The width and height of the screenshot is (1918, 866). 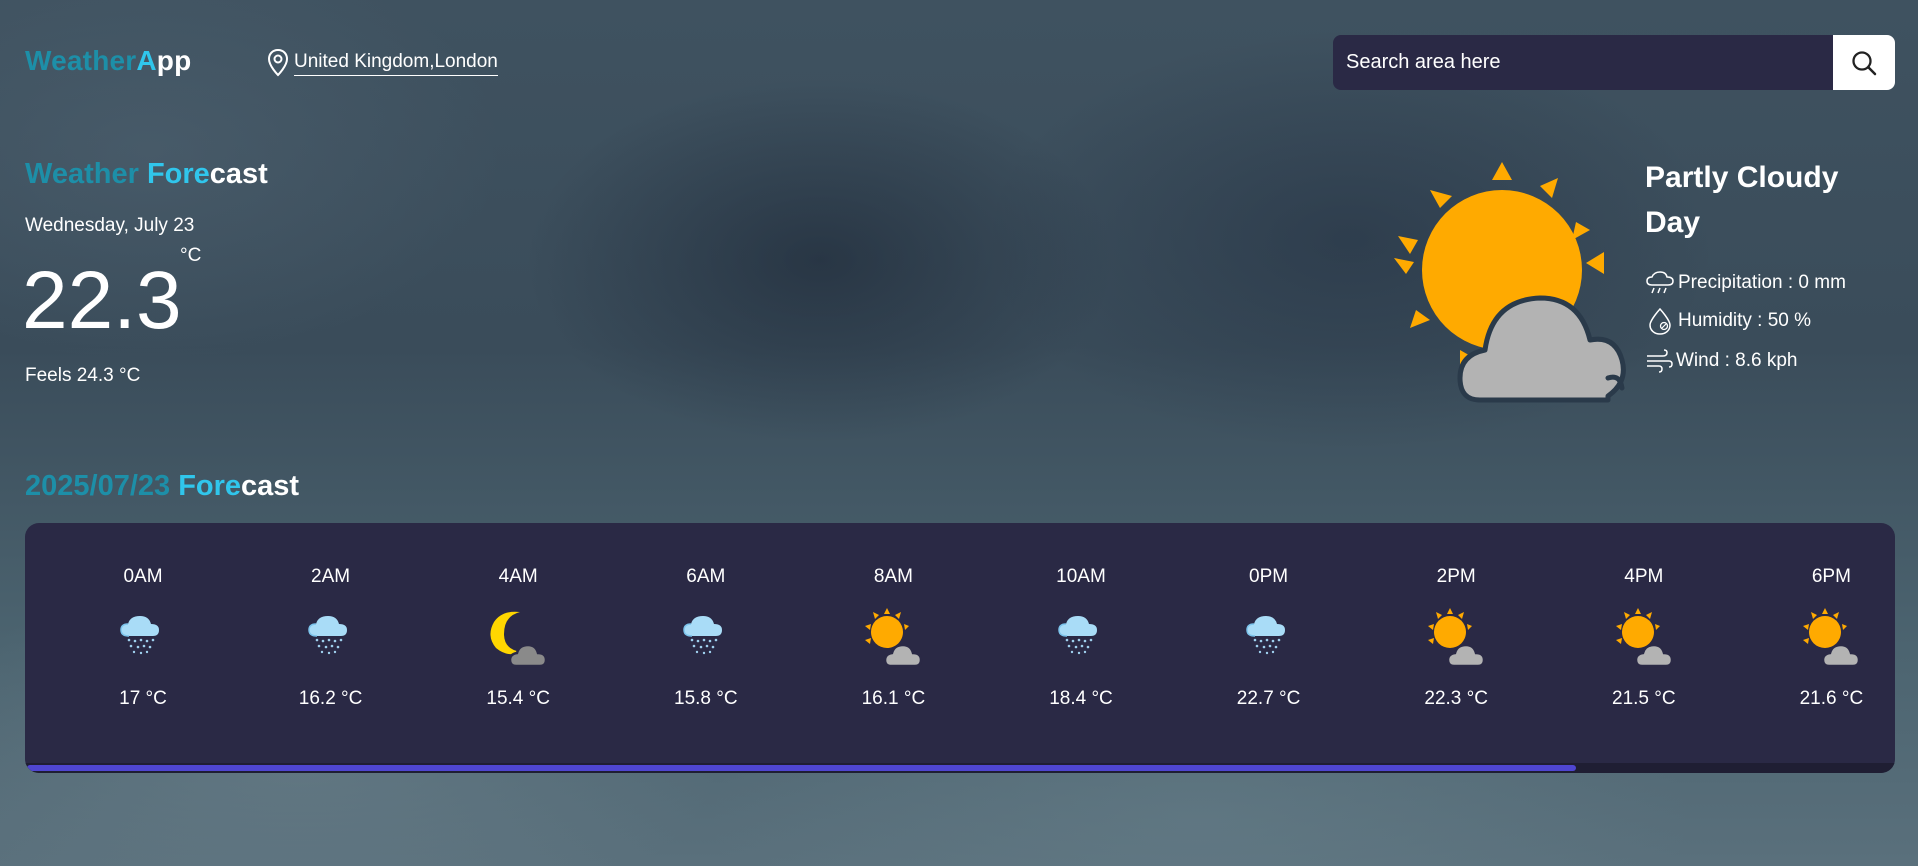 I want to click on wind-text: Wind : 8.6 kph, so click(x=1737, y=360).